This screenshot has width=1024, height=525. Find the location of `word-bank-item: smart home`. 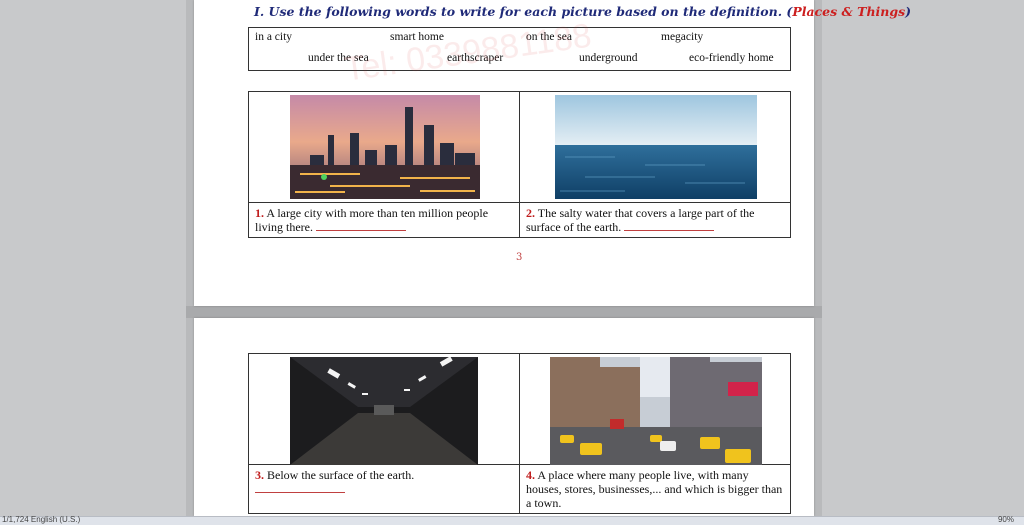

word-bank-item: smart home is located at coordinates (417, 37).